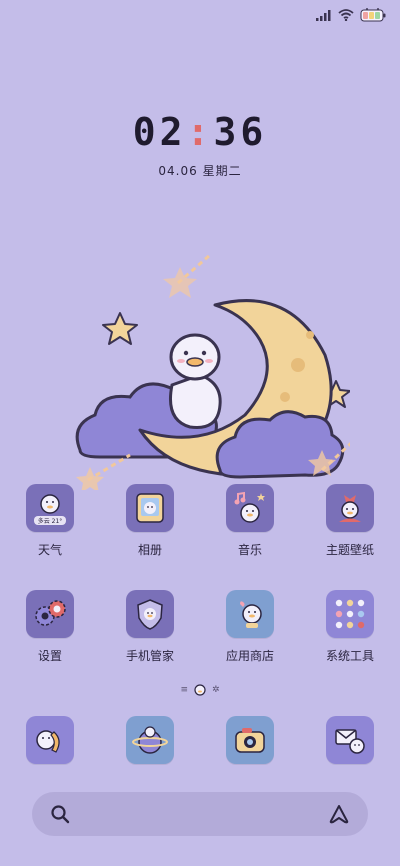 This screenshot has height=866, width=400. Describe the element at coordinates (222, 171) in the screenshot. I see `date-weekday: 星期二` at that location.